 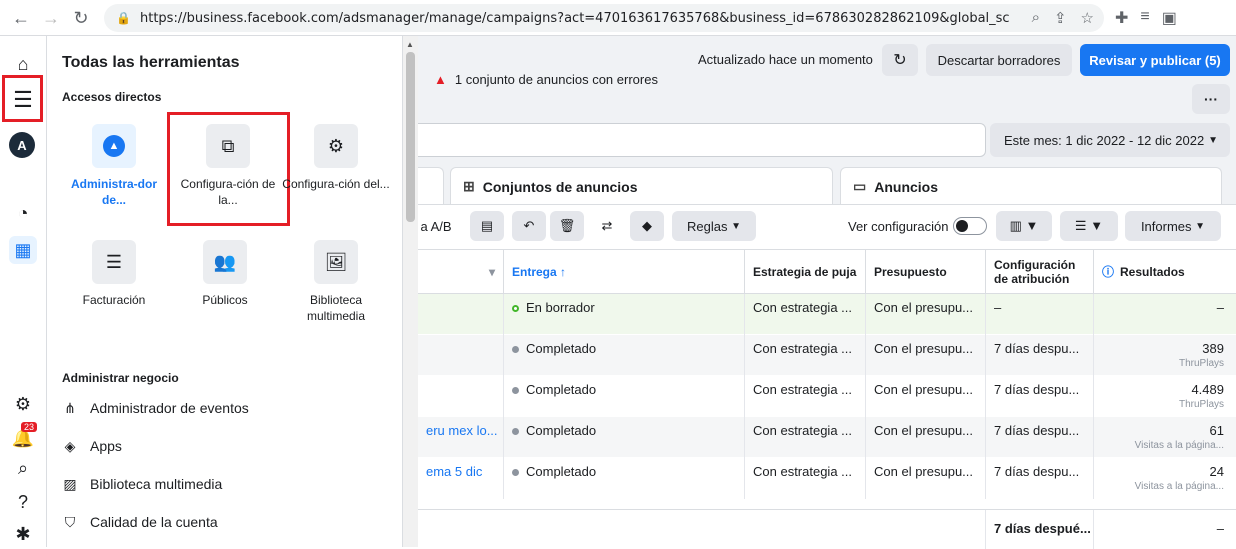 What do you see at coordinates (900, 60) in the screenshot?
I see `refresh-button: ↻` at bounding box center [900, 60].